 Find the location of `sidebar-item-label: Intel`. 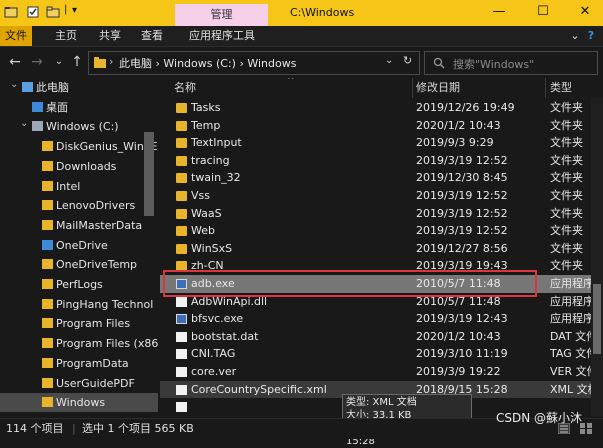

sidebar-item-label: Intel is located at coordinates (68, 186).